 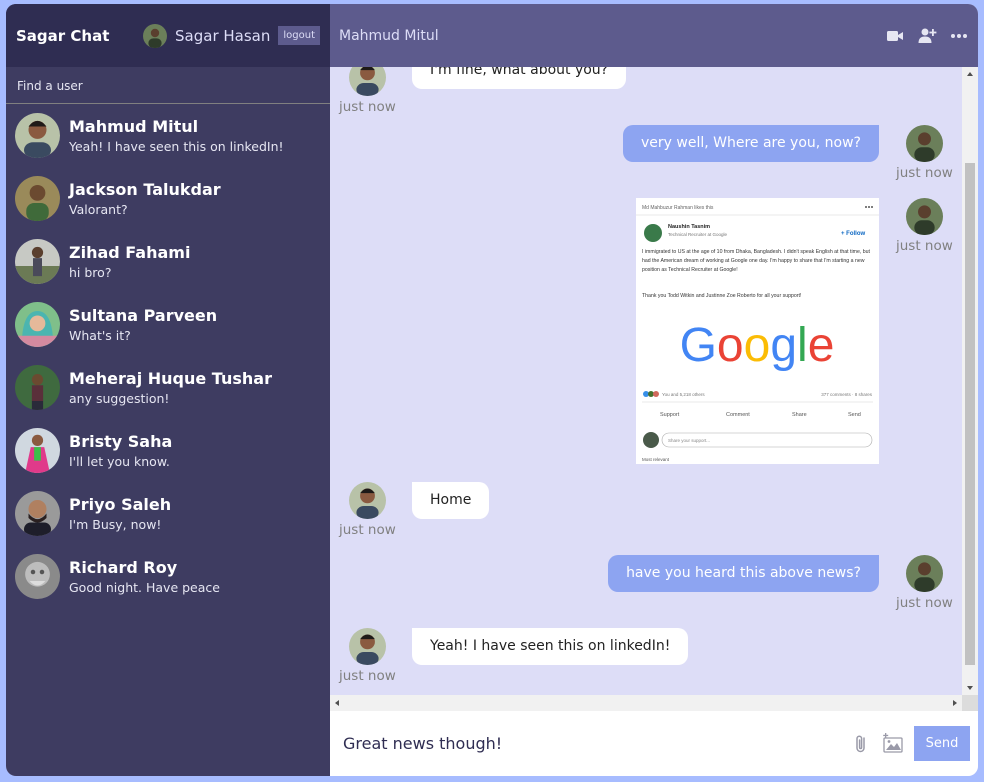 I want to click on chat-item-last-message: hi bro?, so click(x=90, y=272).